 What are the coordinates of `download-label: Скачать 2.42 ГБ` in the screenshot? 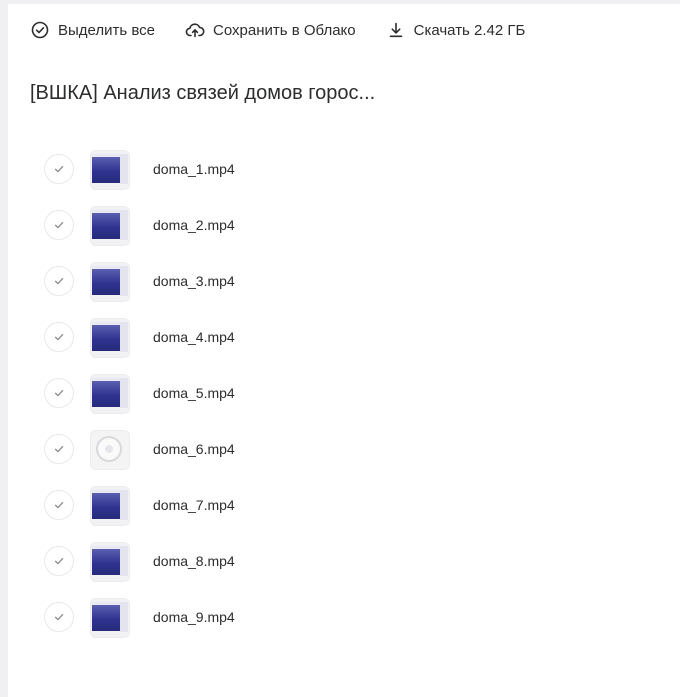 It's located at (469, 30).